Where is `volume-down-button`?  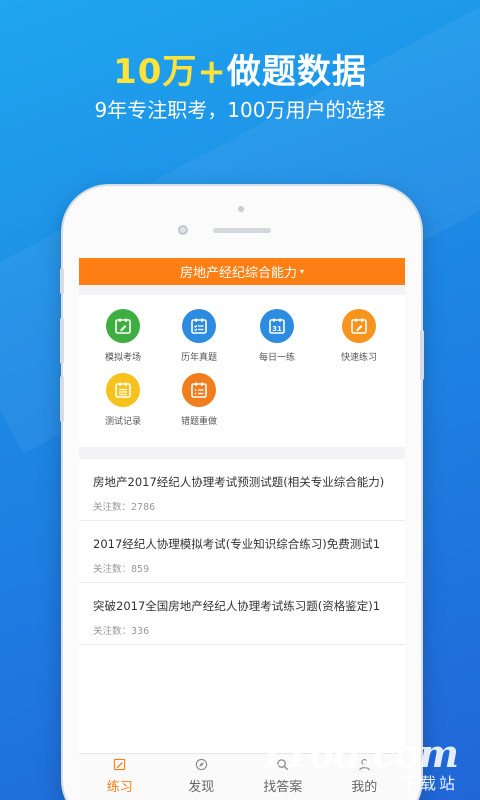 volume-down-button is located at coordinates (62, 399).